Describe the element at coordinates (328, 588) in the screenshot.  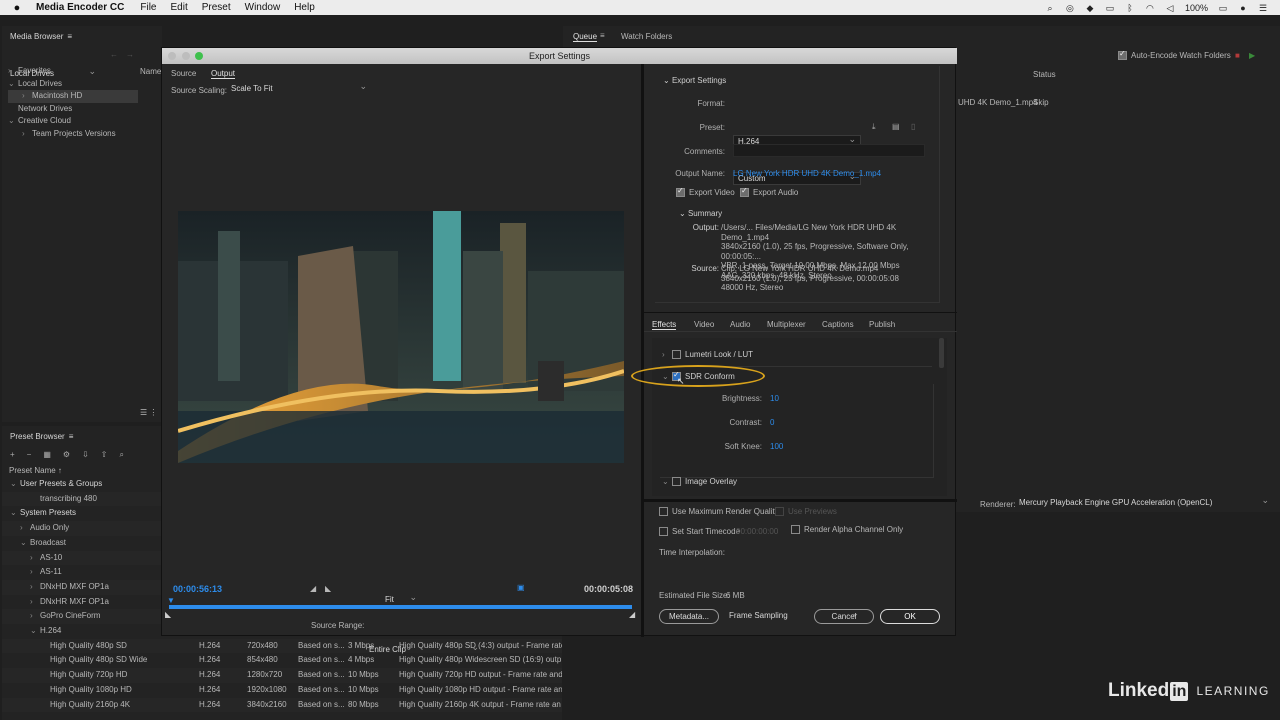
I see `set-out-point-icon: ◣` at that location.